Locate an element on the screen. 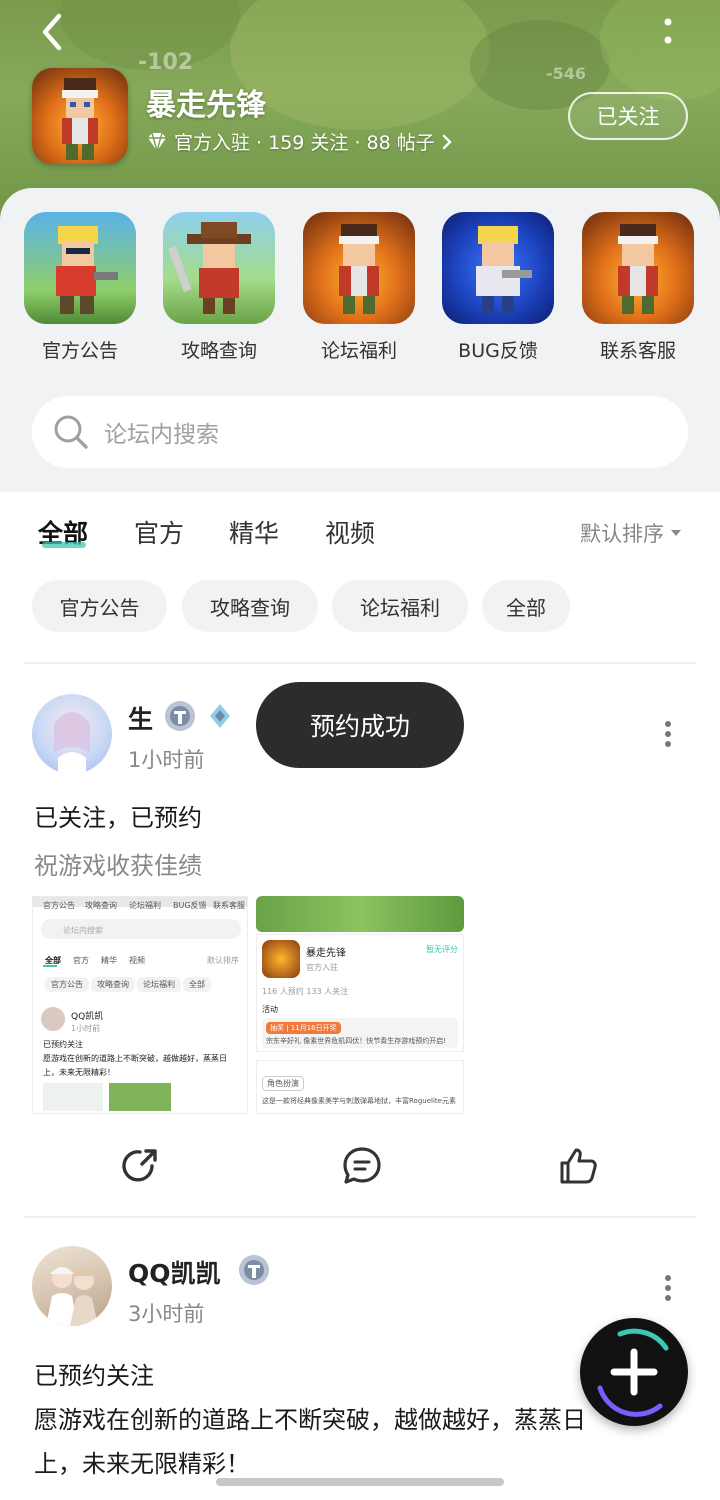 The height and width of the screenshot is (1500, 720). mini-line: 上，未来无限精彩！ is located at coordinates (79, 1072).